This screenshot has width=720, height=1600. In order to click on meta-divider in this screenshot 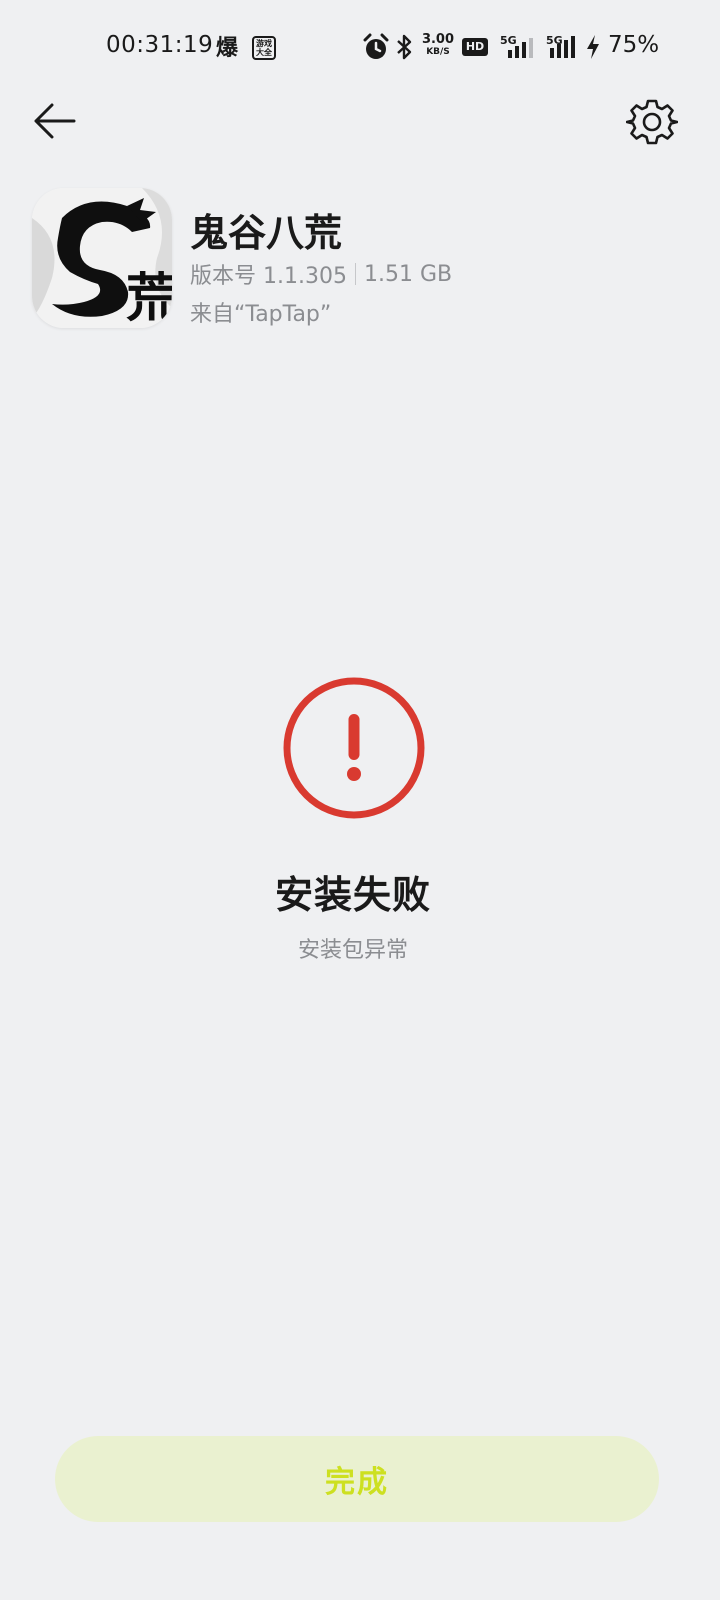, I will do `click(355, 274)`.